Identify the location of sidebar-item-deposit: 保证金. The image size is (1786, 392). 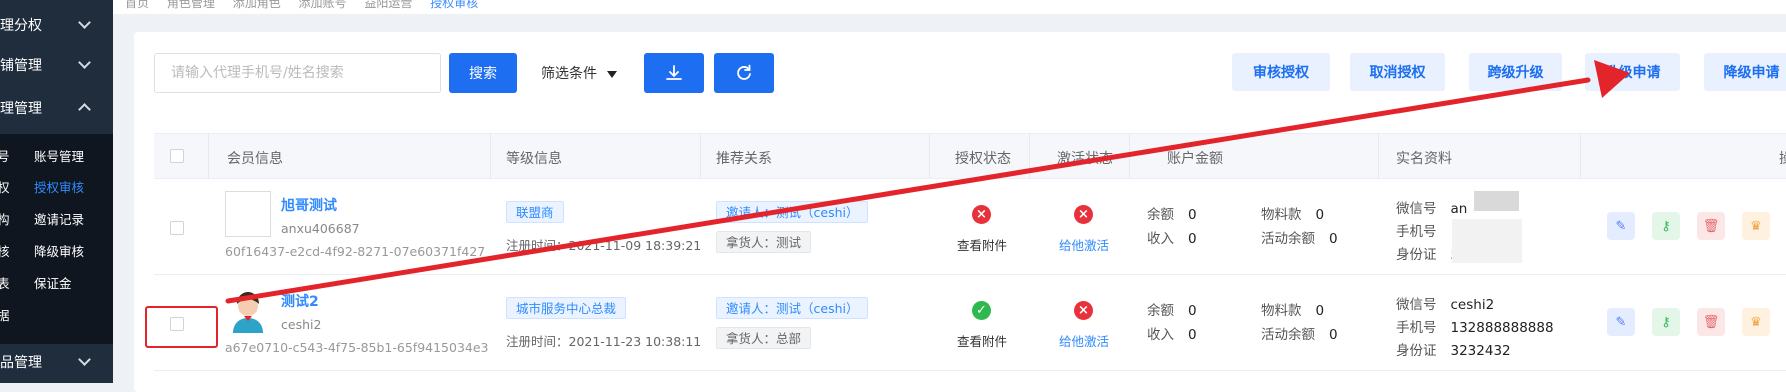
(53, 282).